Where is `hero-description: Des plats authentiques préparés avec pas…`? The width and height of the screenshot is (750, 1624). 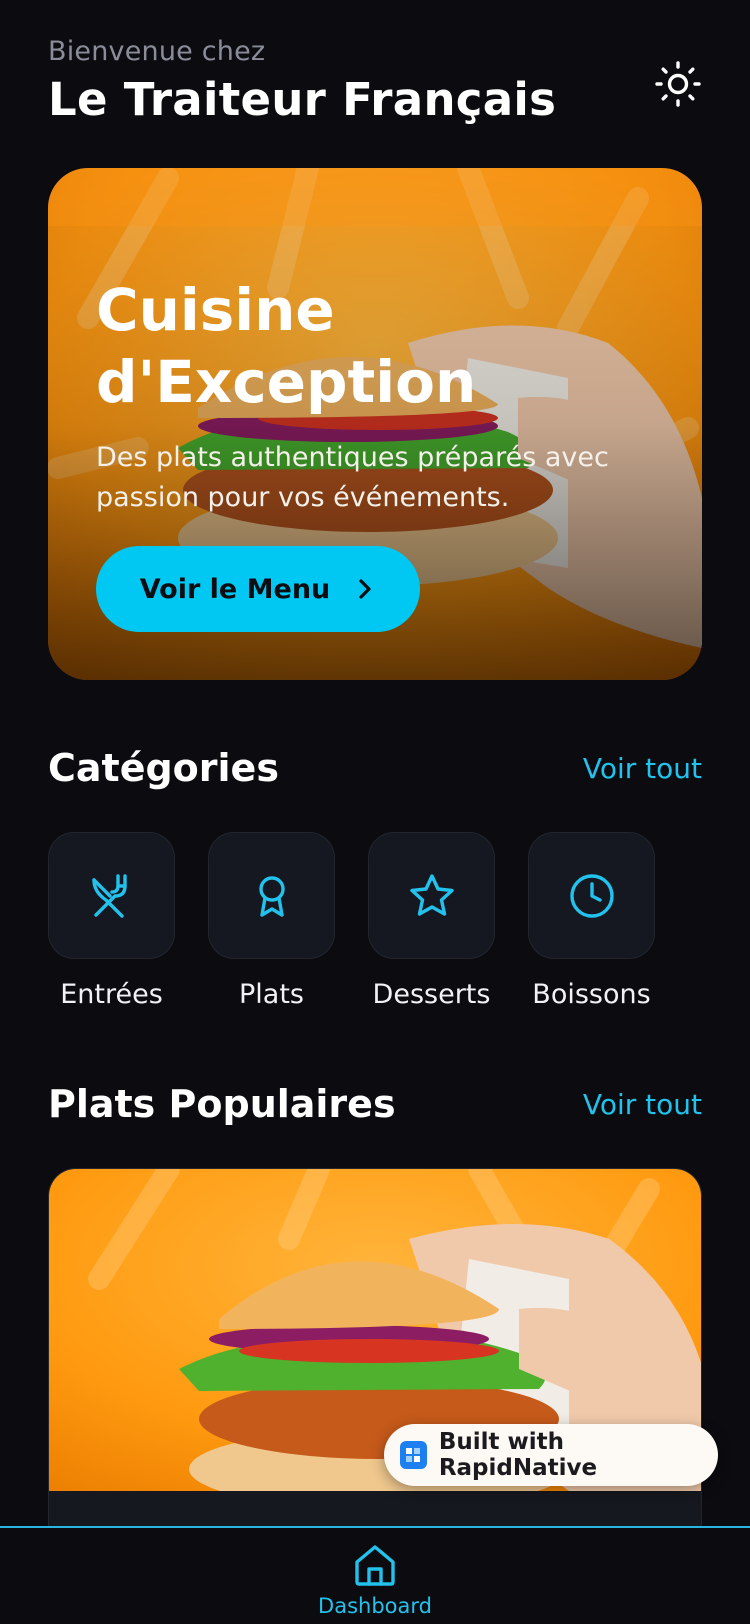 hero-description: Des plats authentiques préparés avec pas… is located at coordinates (352, 477).